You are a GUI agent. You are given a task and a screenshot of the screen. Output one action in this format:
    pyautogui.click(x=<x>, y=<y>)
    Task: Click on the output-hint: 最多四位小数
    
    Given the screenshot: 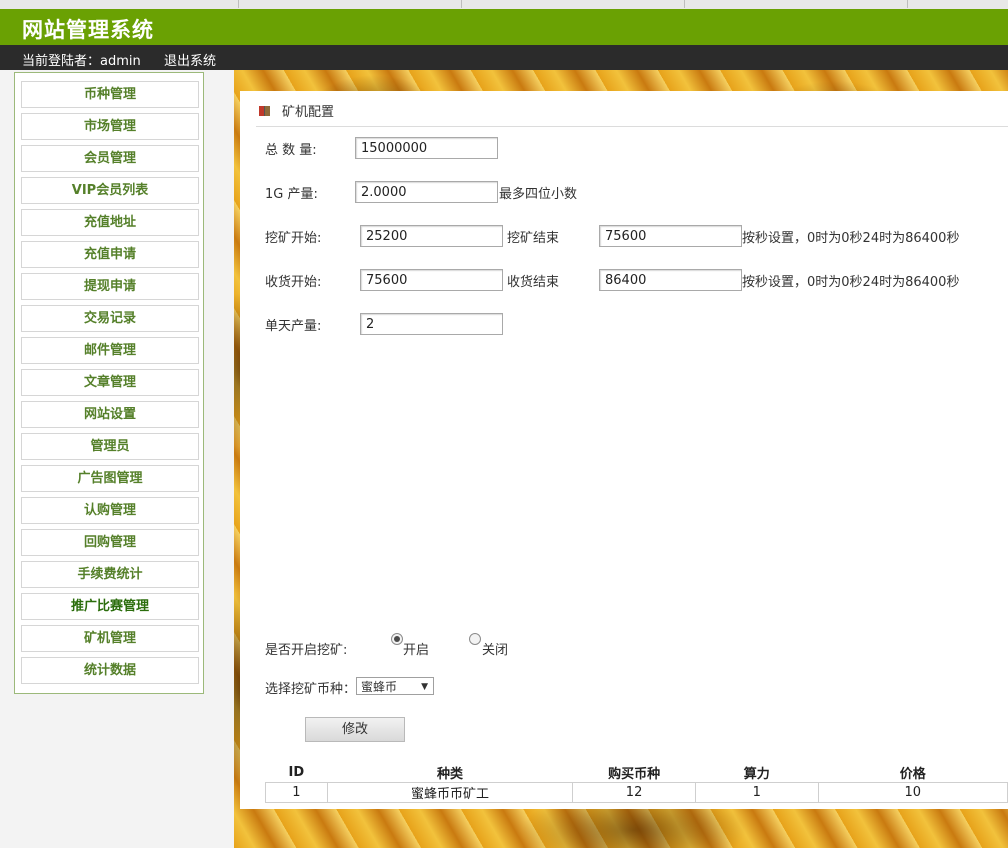 What is the action you would take?
    pyautogui.click(x=538, y=194)
    